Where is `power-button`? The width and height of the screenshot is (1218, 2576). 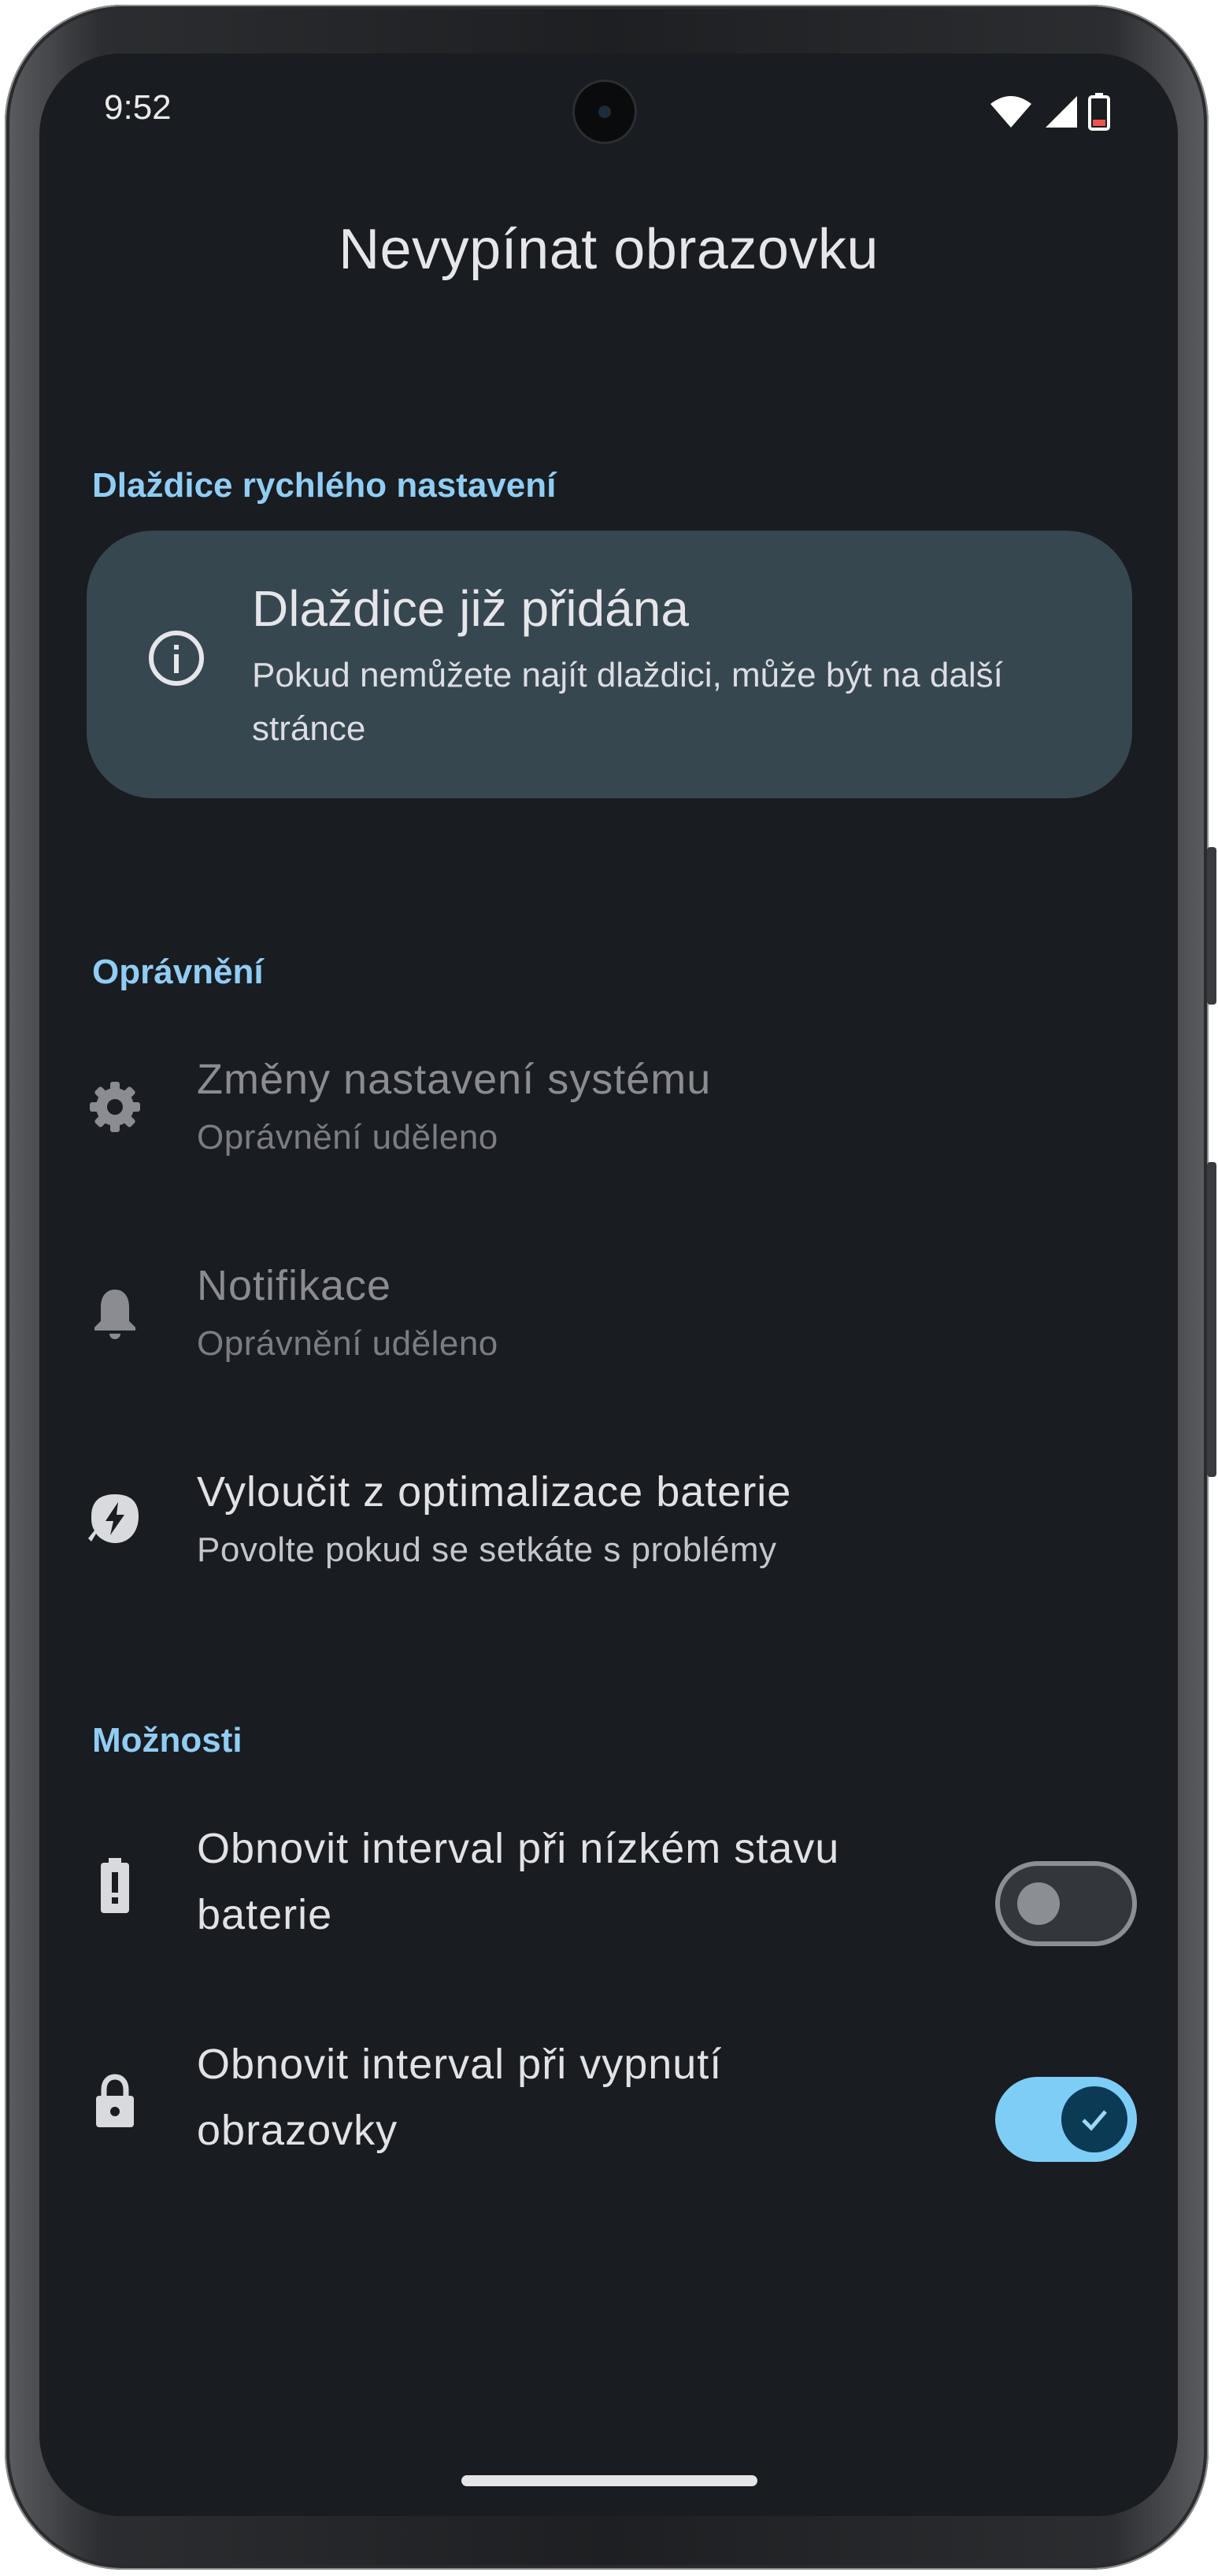
power-button is located at coordinates (1211, 926).